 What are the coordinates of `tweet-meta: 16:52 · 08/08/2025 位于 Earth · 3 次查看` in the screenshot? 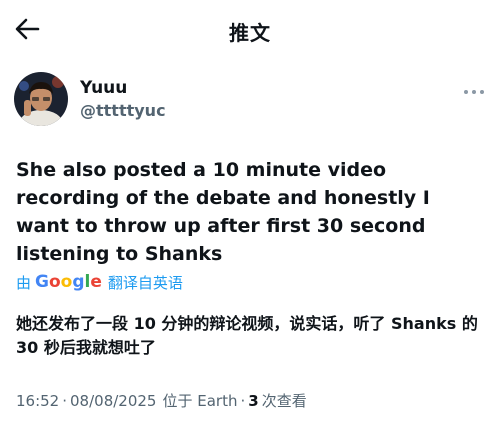 It's located at (161, 400).